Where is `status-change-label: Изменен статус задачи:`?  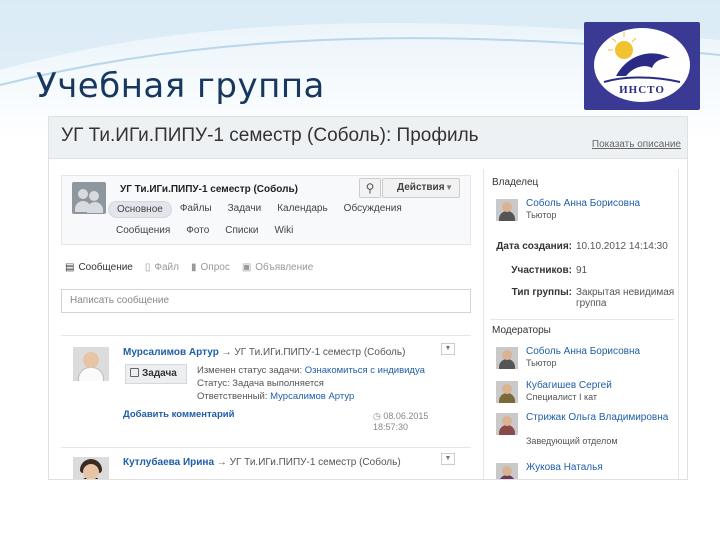 status-change-label: Изменен статус задачи: is located at coordinates (250, 370).